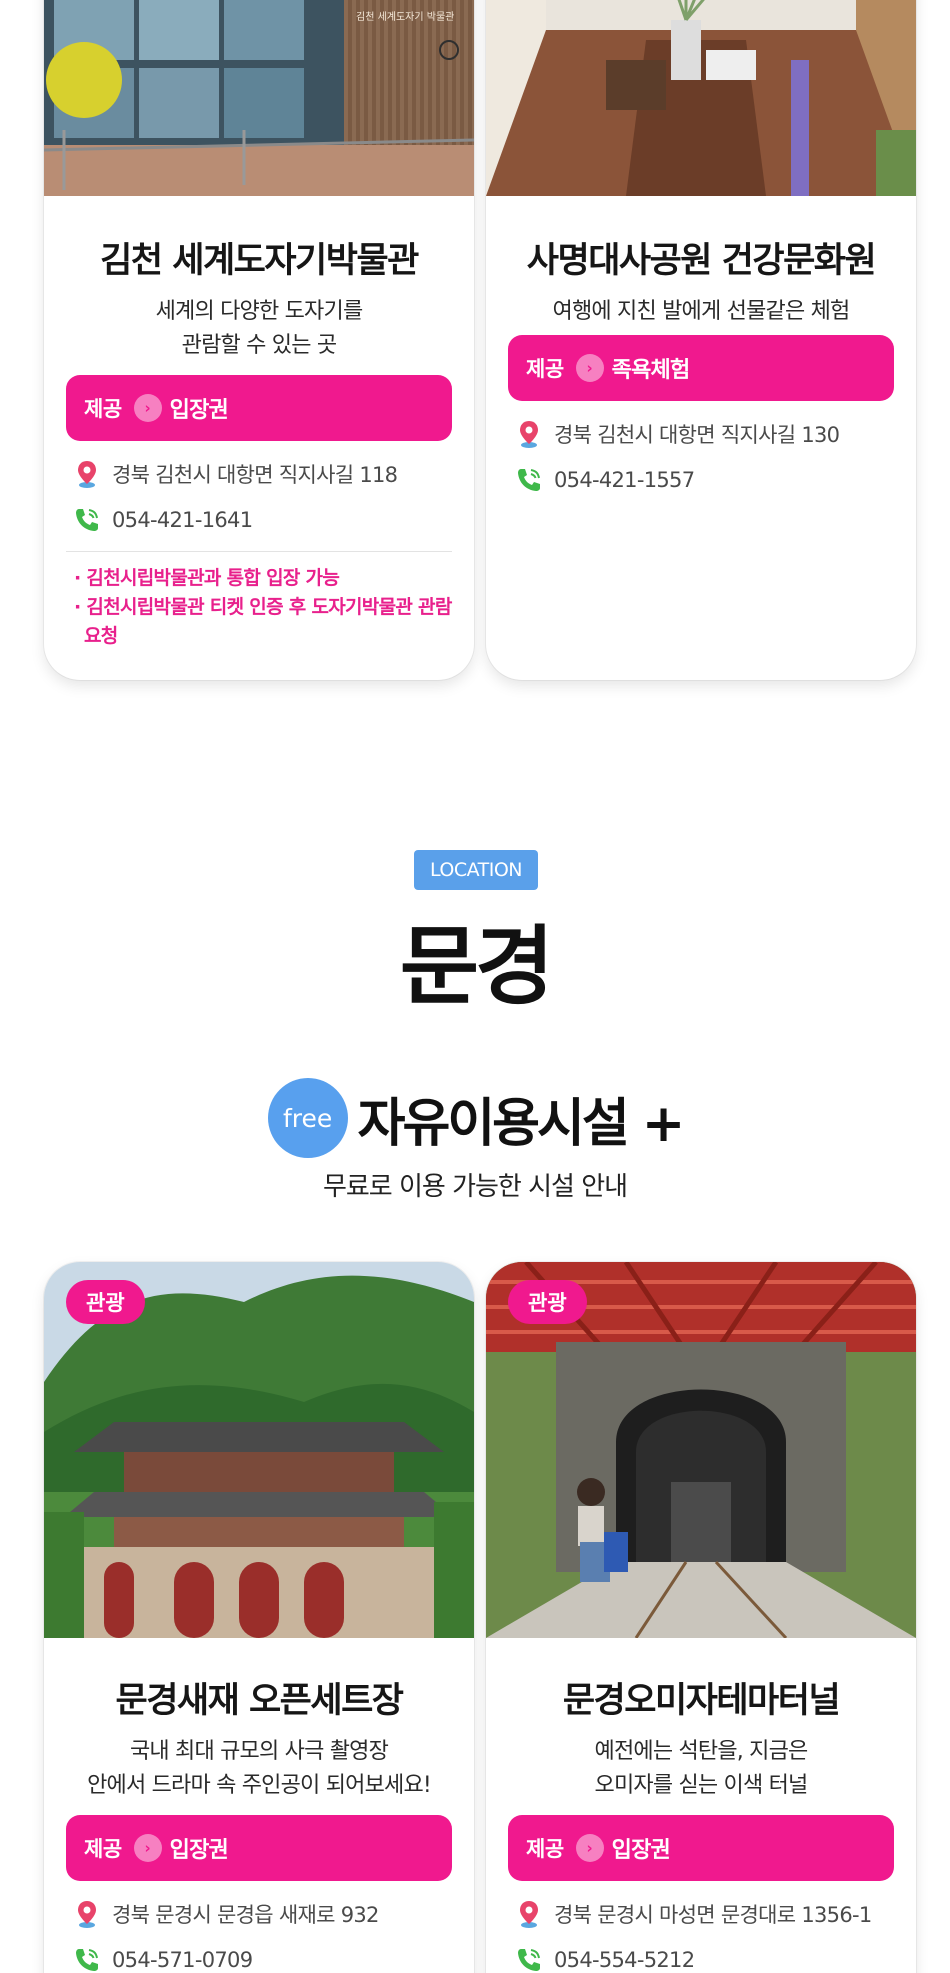 The image size is (950, 1973). I want to click on free-section-title: 자유이용시설 +, so click(521, 1123).